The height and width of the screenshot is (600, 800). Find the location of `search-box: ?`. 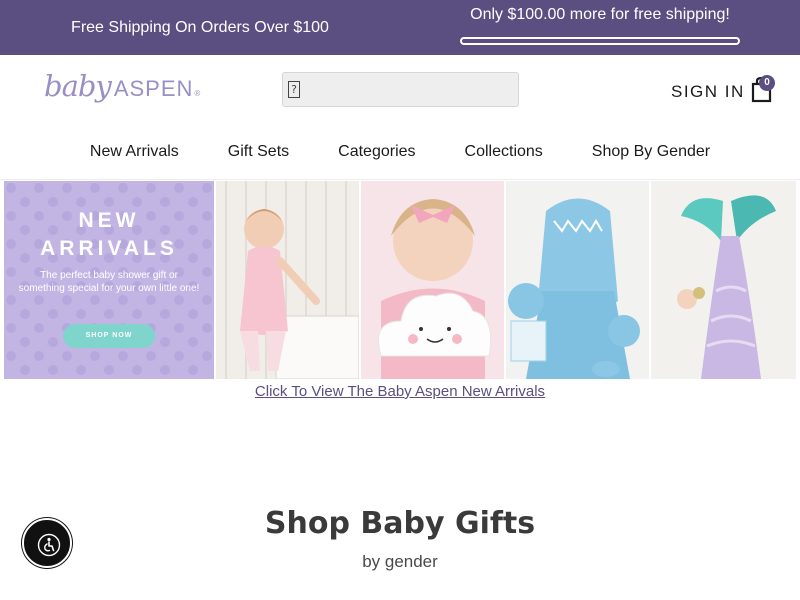

search-box: ? is located at coordinates (400, 89).